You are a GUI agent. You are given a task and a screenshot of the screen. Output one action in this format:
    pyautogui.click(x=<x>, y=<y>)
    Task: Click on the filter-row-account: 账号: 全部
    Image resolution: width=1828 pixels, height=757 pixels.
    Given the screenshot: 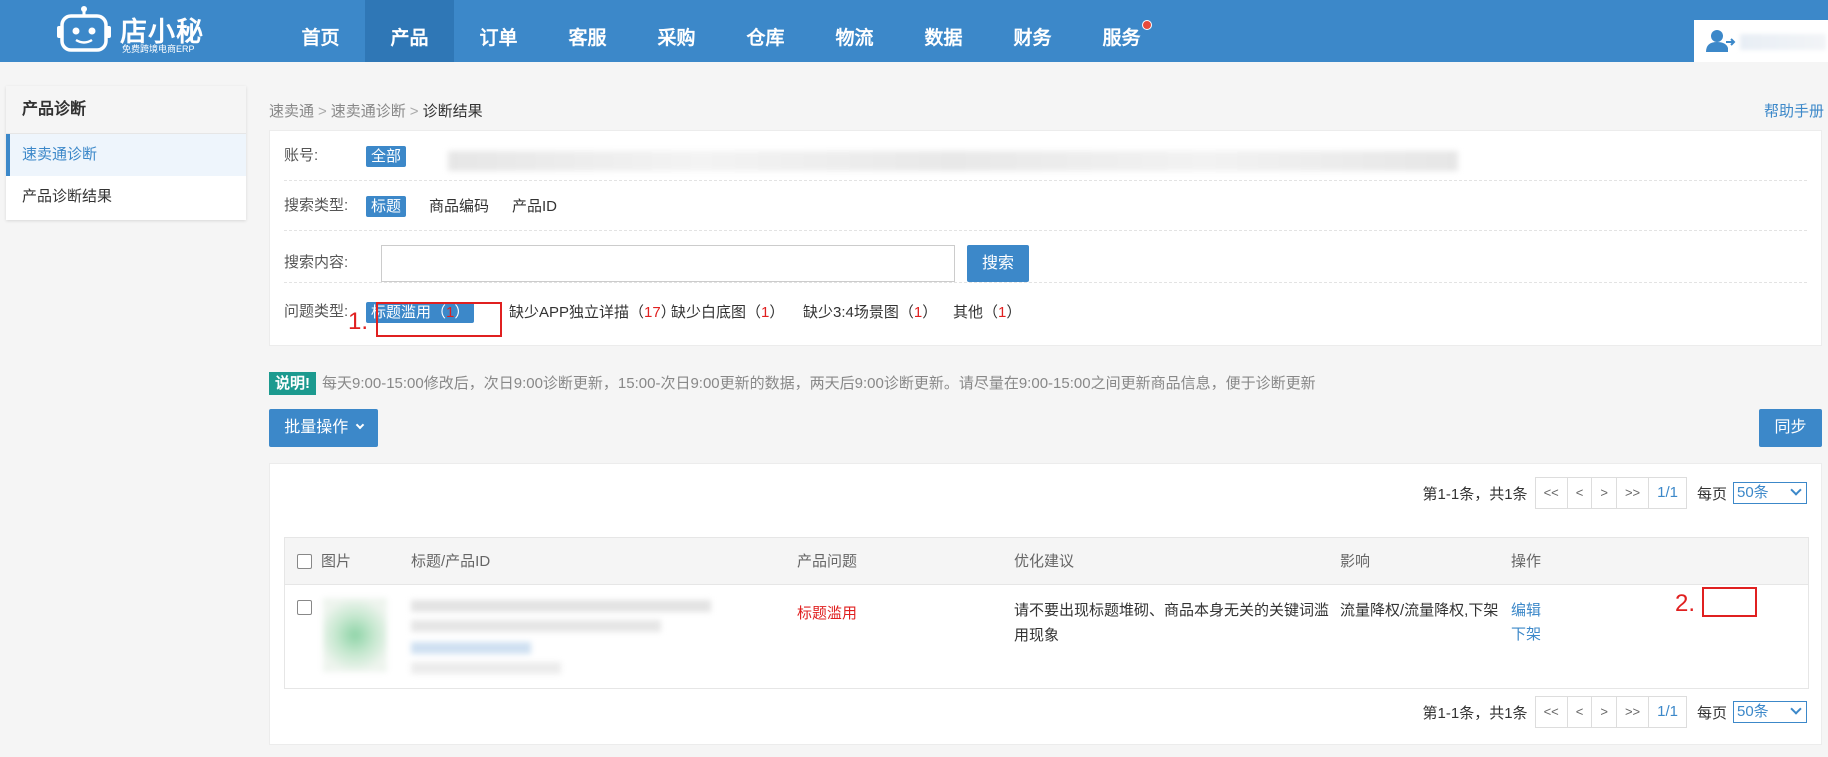 What is the action you would take?
    pyautogui.click(x=1045, y=156)
    